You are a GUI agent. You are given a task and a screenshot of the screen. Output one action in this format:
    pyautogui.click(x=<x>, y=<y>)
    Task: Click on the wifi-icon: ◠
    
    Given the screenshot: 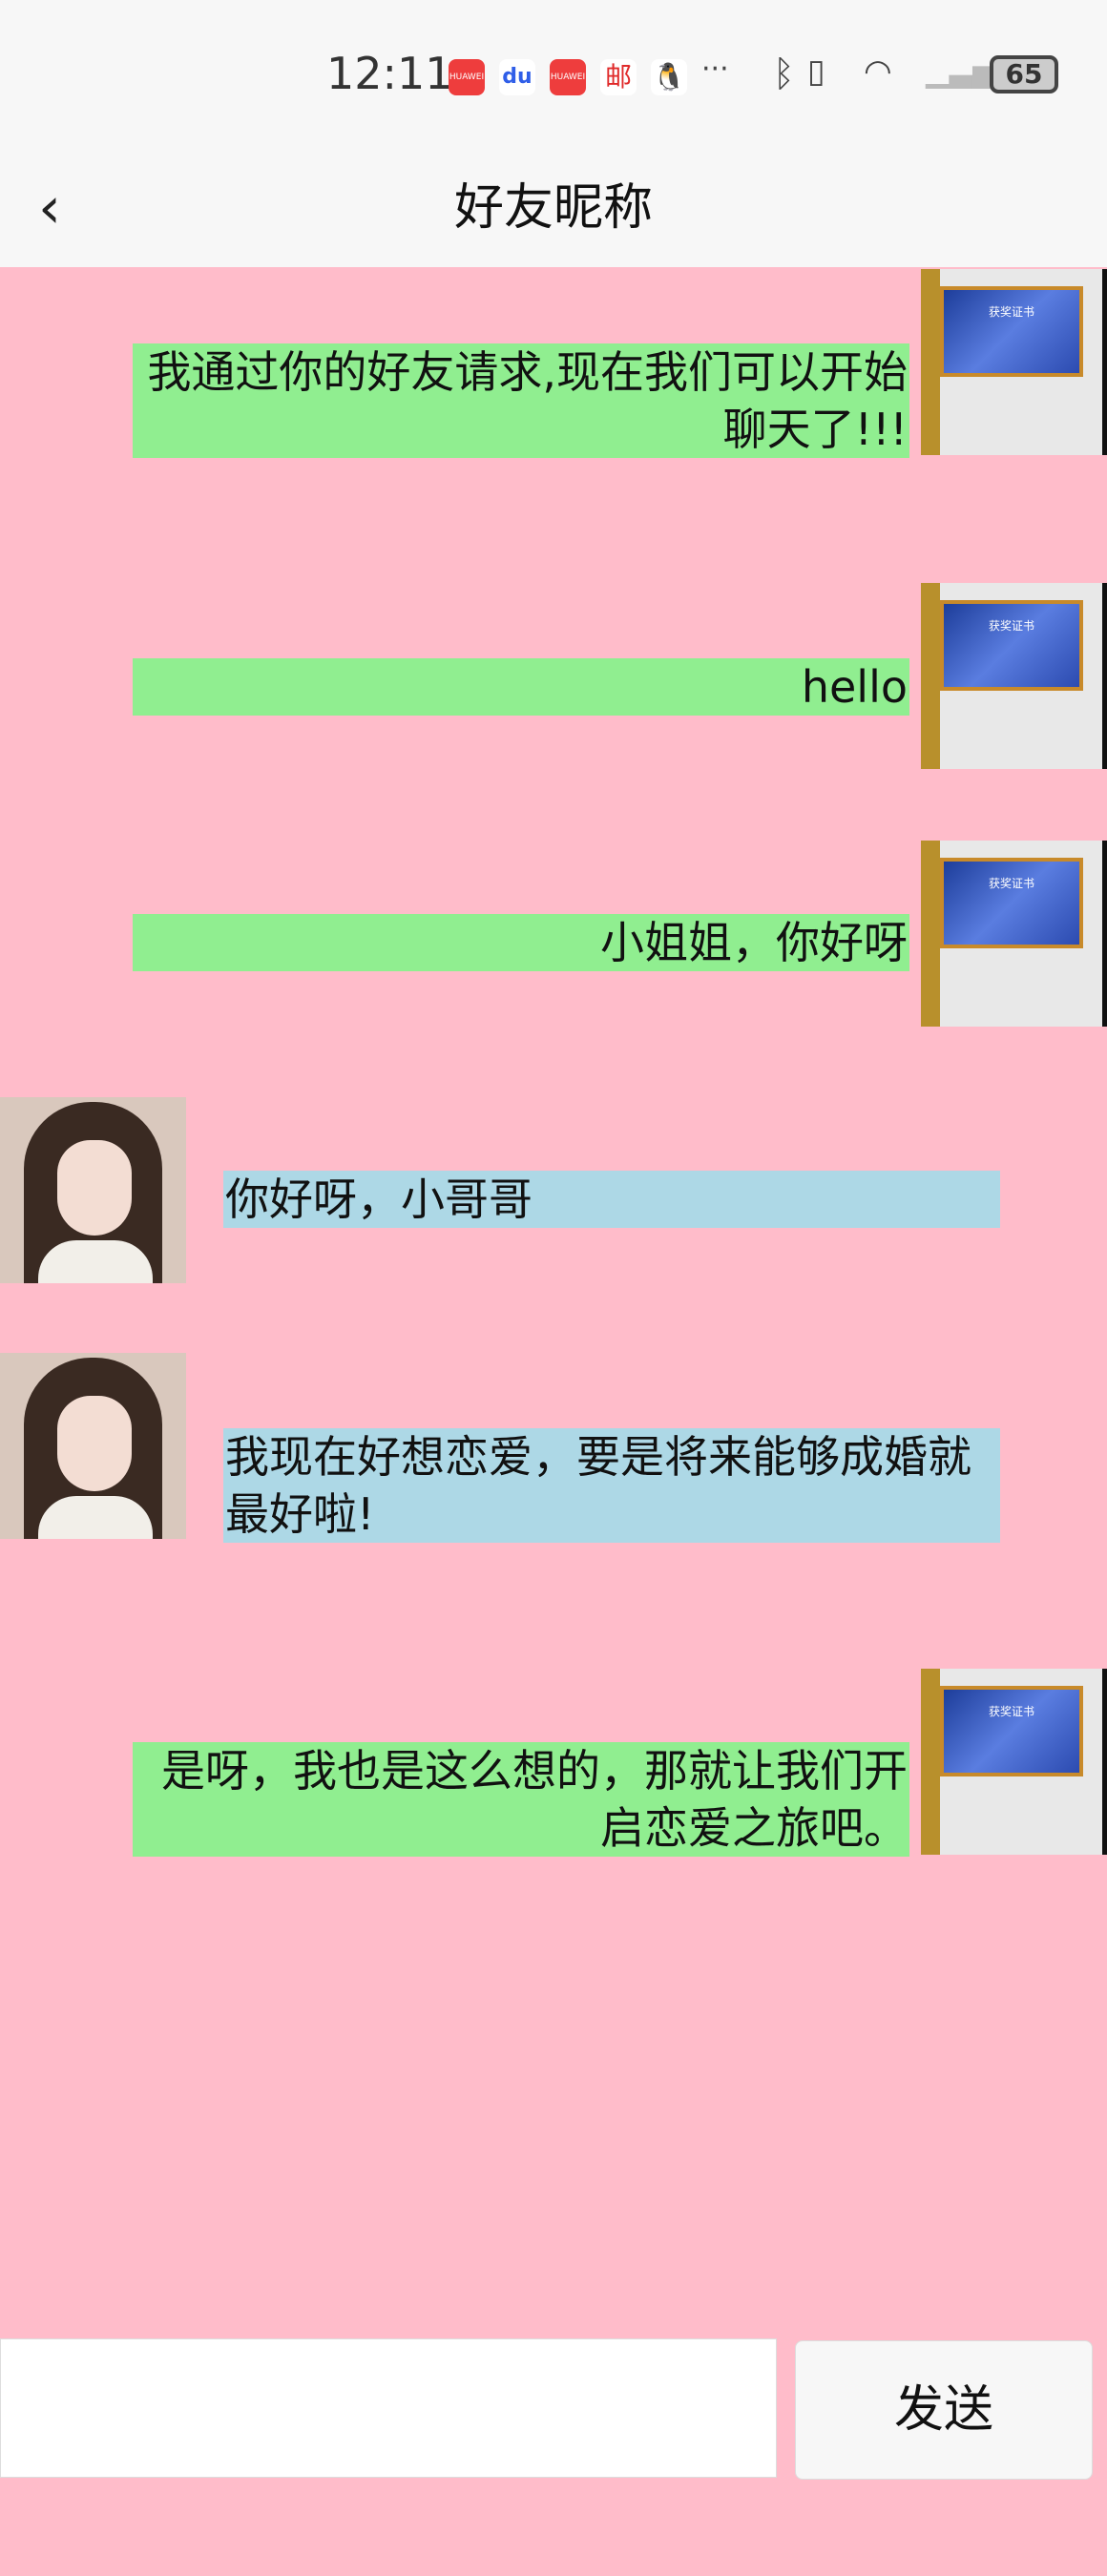 What is the action you would take?
    pyautogui.click(x=878, y=71)
    